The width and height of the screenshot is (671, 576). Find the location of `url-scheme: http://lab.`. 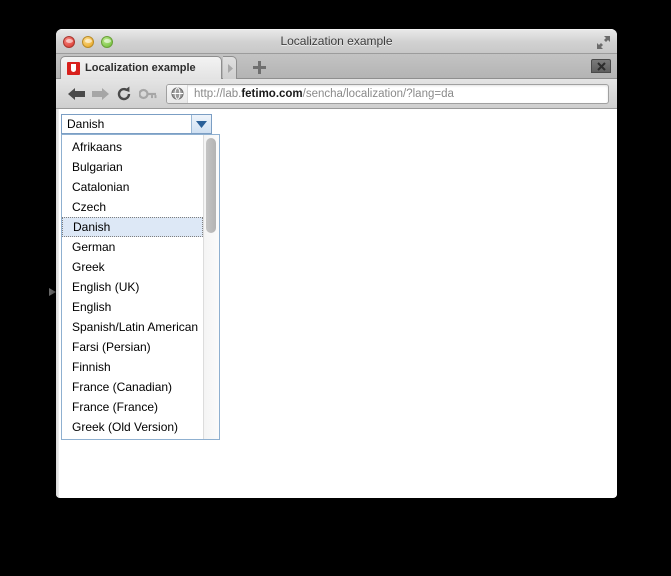

url-scheme: http://lab. is located at coordinates (218, 93).